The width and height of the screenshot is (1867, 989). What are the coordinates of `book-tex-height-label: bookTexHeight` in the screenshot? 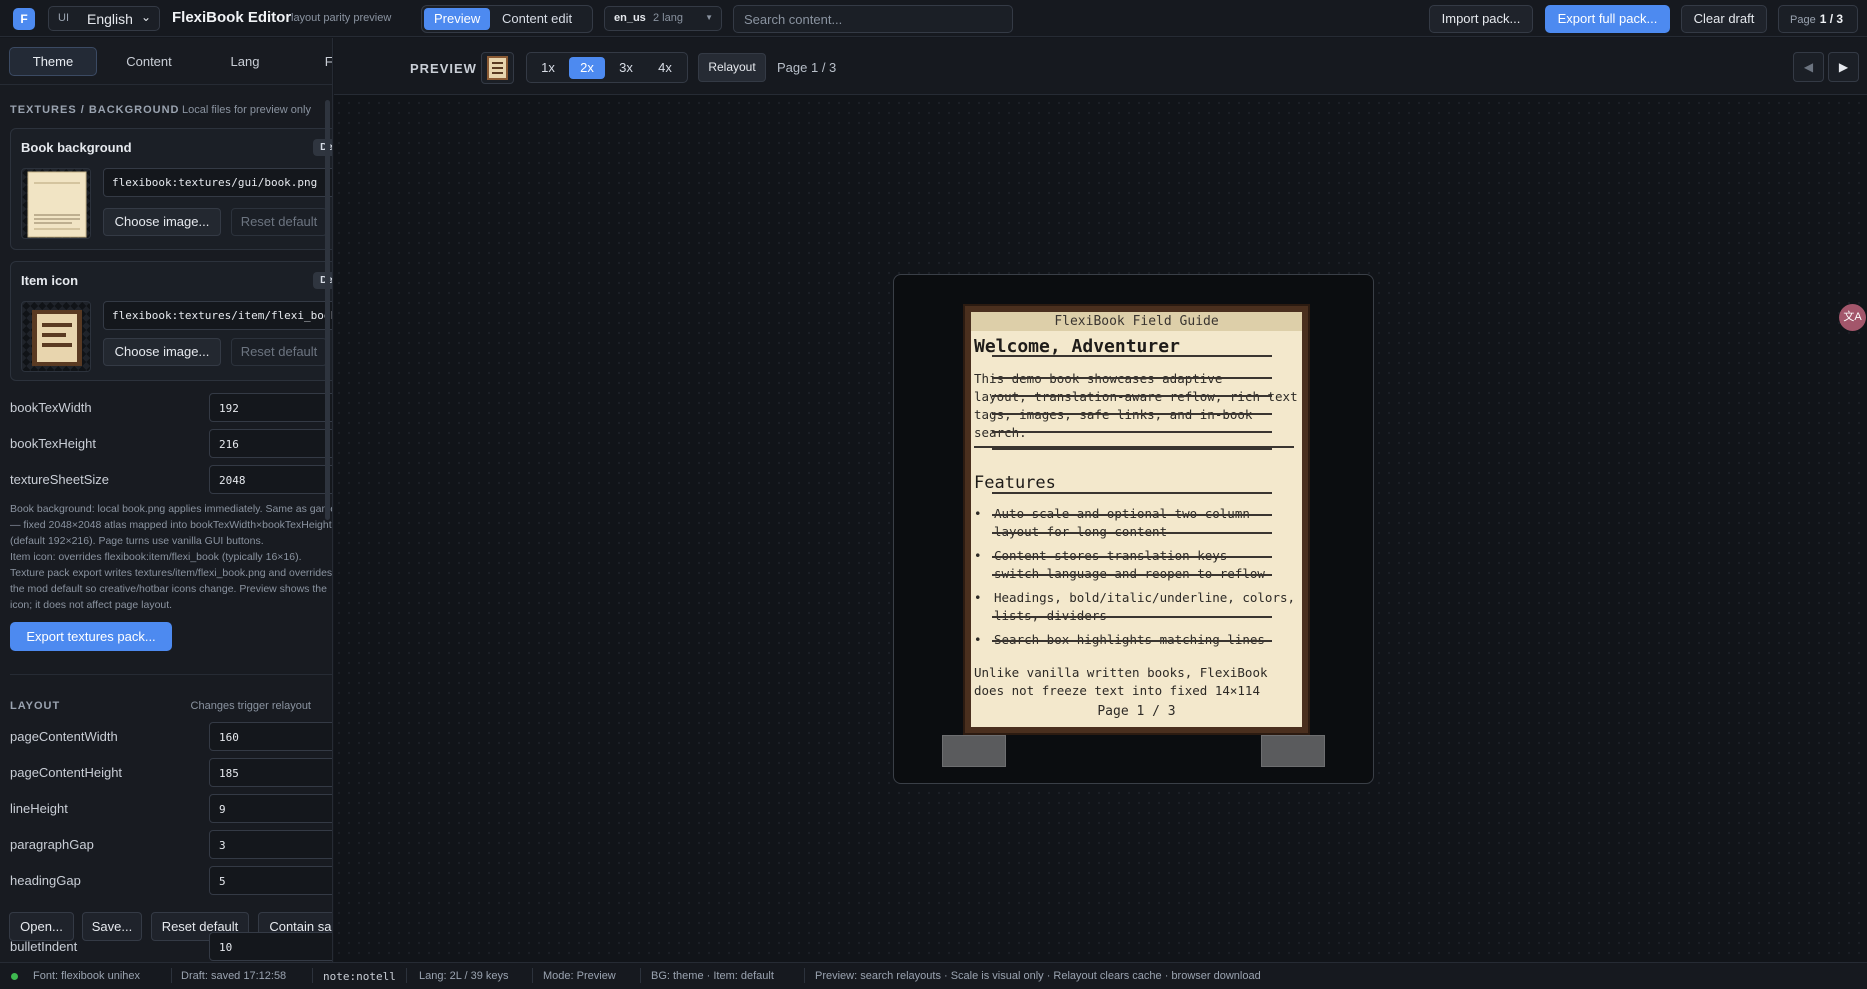 It's located at (53, 443).